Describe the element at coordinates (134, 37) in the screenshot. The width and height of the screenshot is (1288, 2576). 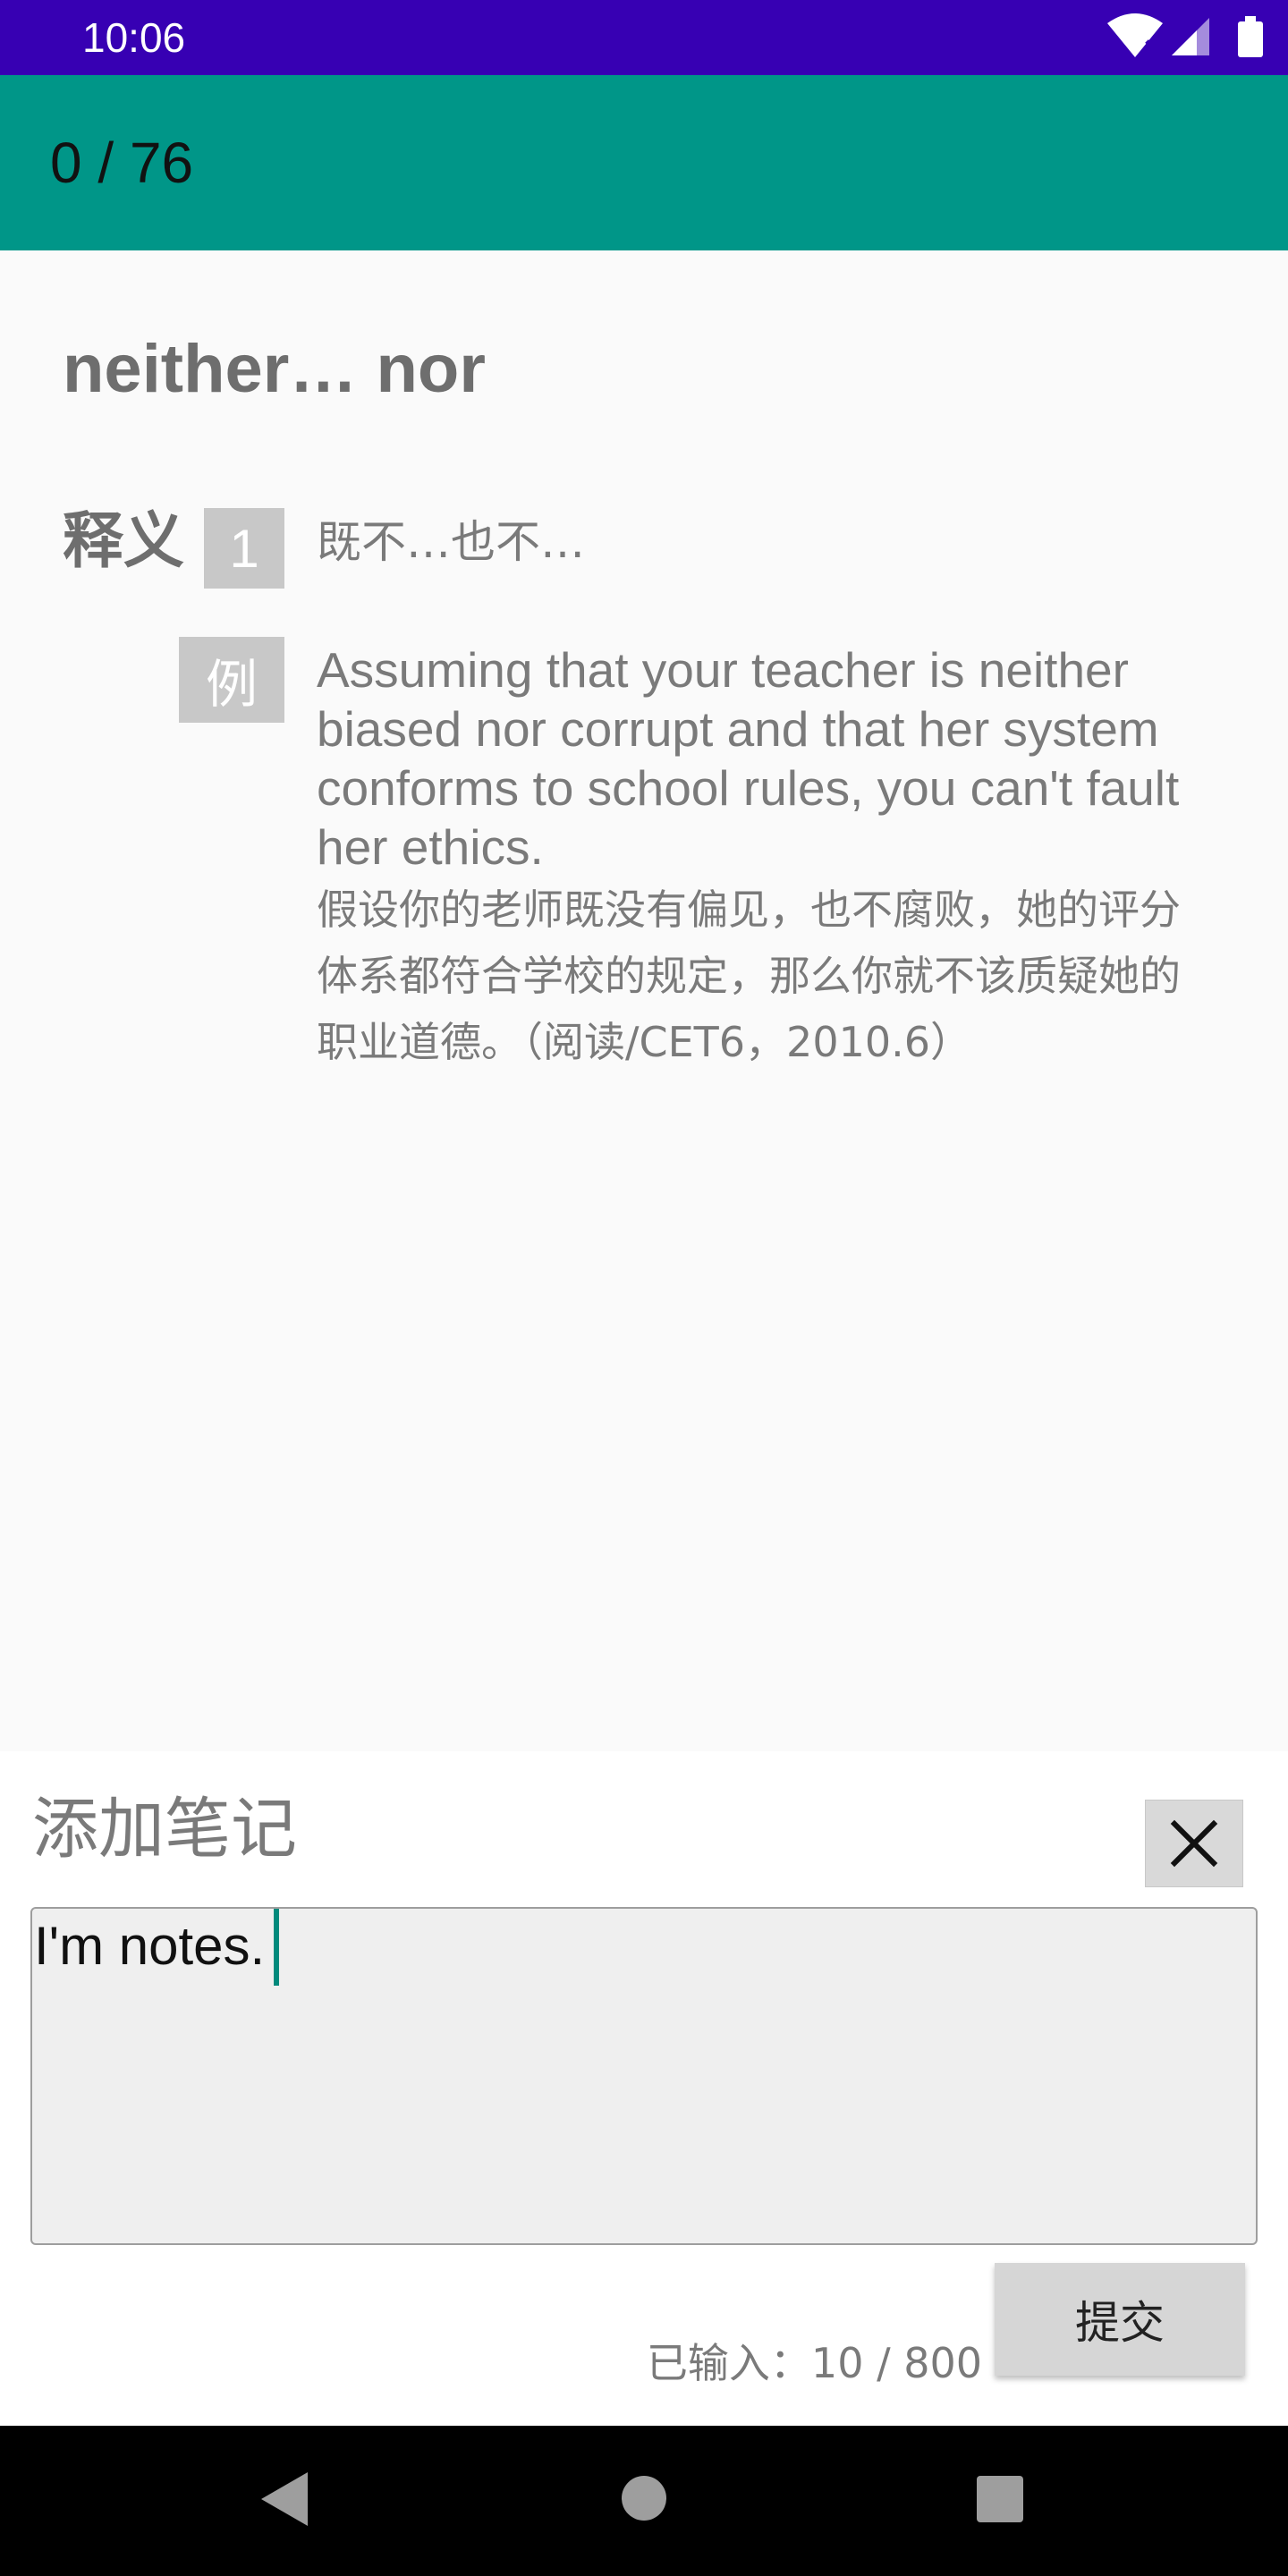
I see `status-time: 10:06` at that location.